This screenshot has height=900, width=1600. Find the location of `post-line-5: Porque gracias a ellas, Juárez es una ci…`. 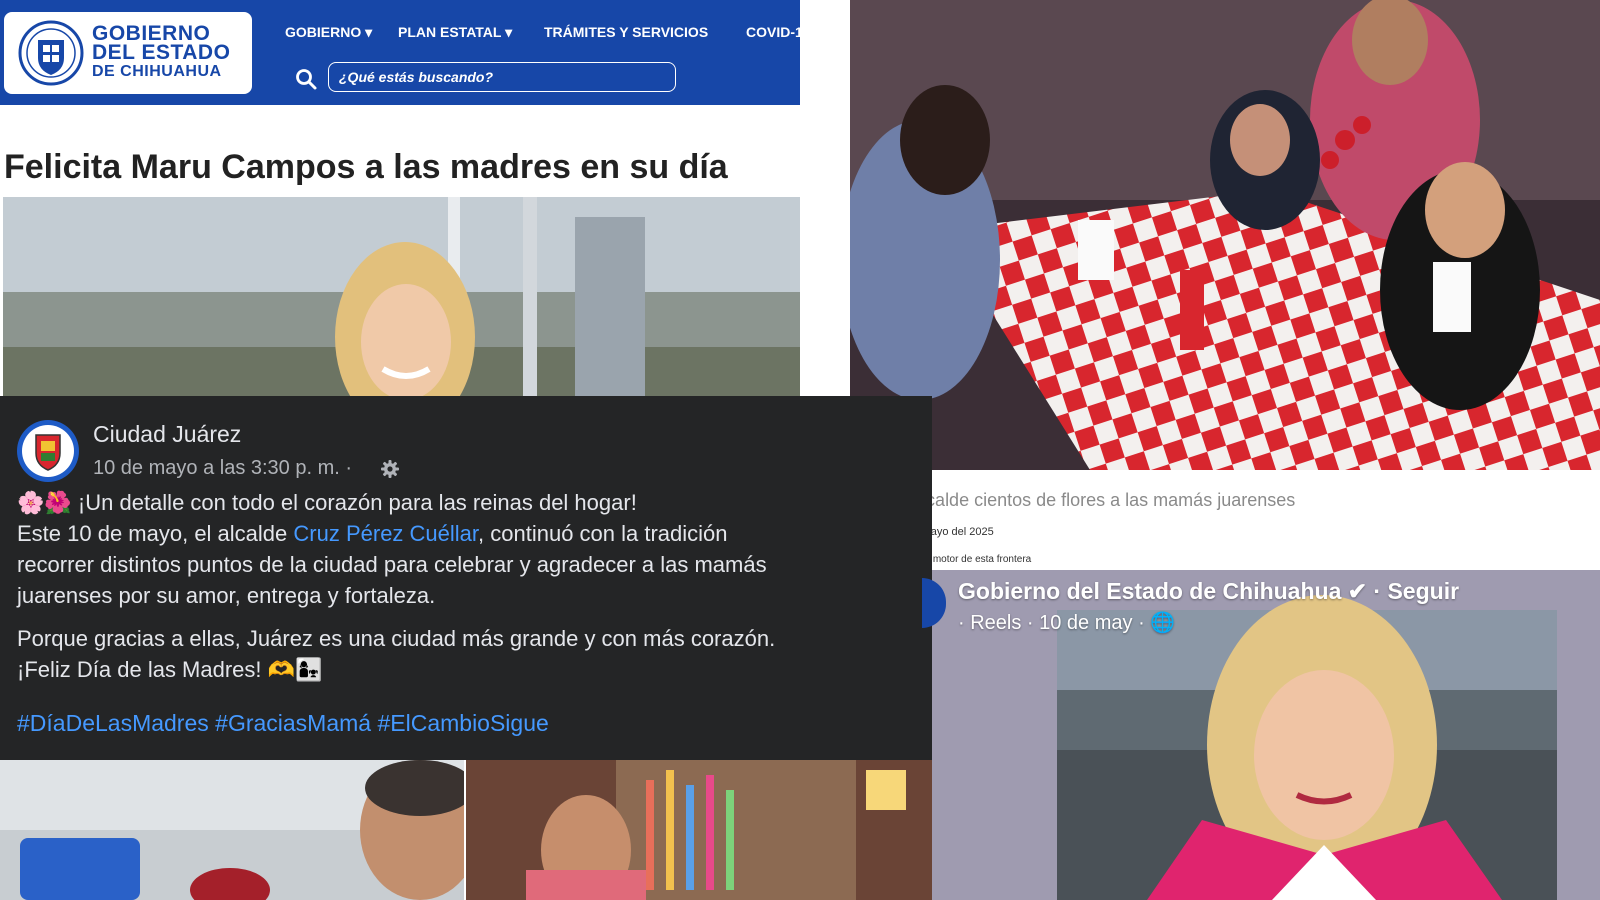

post-line-5: Porque gracias a ellas, Juárez es una ci… is located at coordinates (396, 638).